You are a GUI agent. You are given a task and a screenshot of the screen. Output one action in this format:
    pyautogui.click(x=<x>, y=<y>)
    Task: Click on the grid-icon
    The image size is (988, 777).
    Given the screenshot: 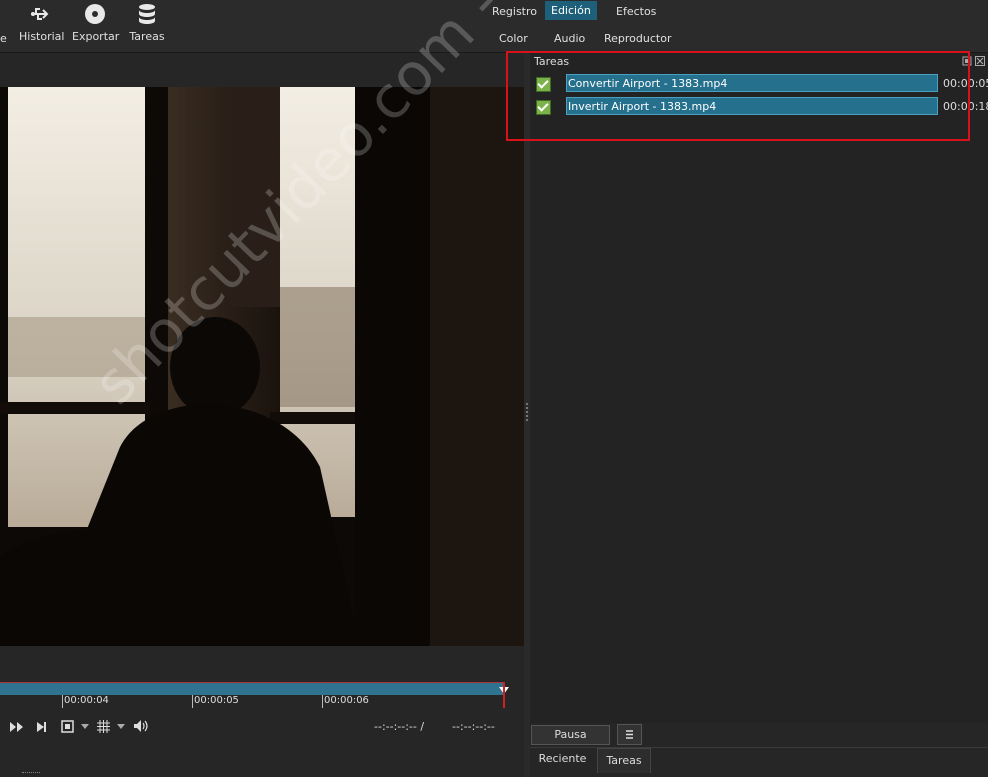 What is the action you would take?
    pyautogui.click(x=103, y=726)
    